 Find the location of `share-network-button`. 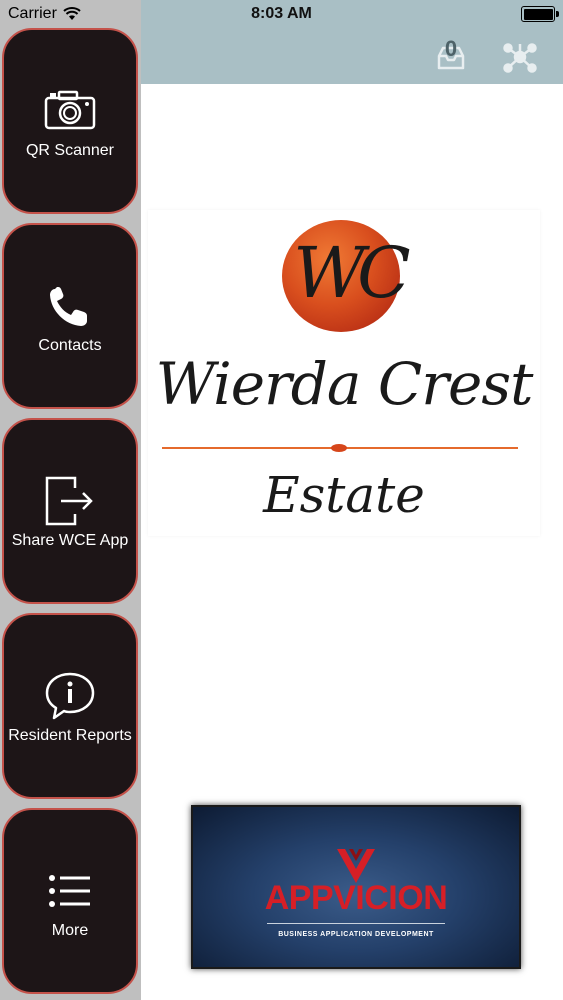

share-network-button is located at coordinates (520, 57).